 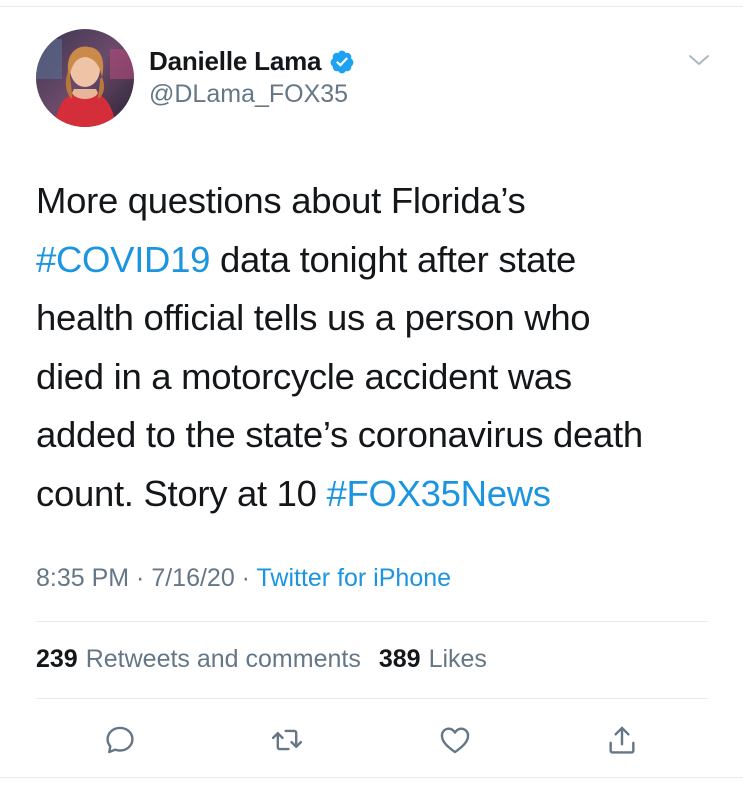 I want to click on retweets-label: Retweets and comments, so click(x=223, y=659).